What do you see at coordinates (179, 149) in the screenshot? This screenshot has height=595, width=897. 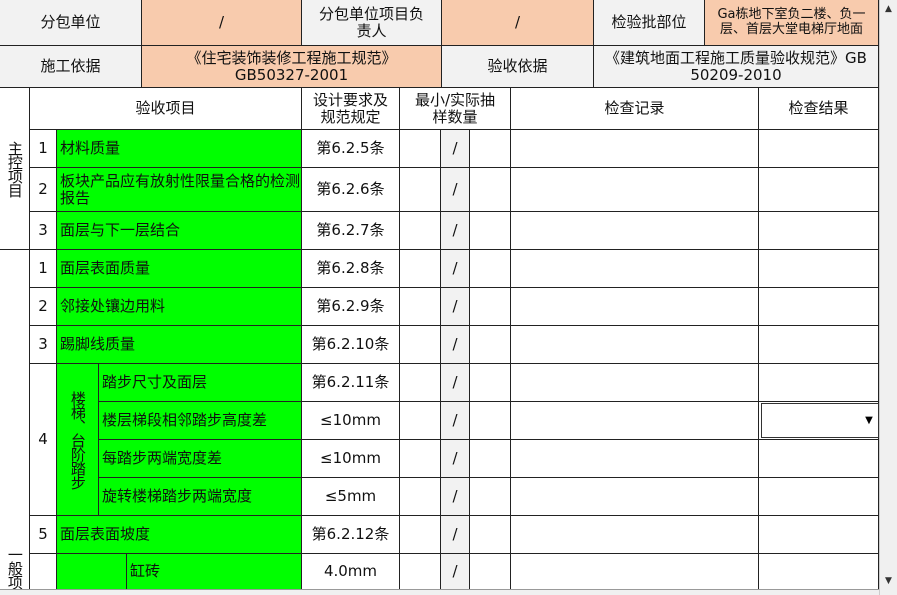 I see `main-item-name: 材料质量` at bounding box center [179, 149].